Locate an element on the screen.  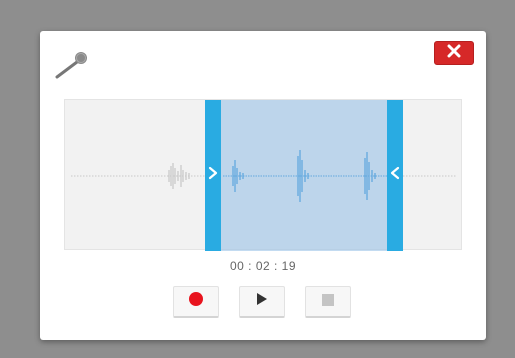
stop-icon is located at coordinates (328, 302).